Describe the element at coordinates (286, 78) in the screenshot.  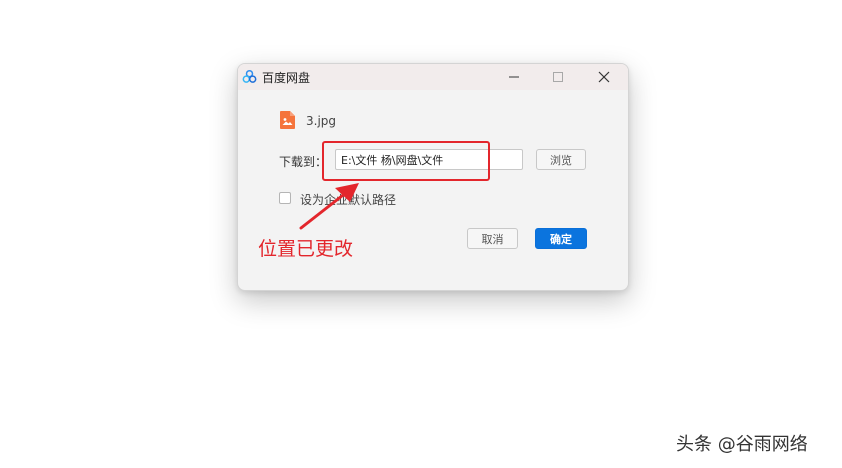
I see `window-title: 百度网盘` at that location.